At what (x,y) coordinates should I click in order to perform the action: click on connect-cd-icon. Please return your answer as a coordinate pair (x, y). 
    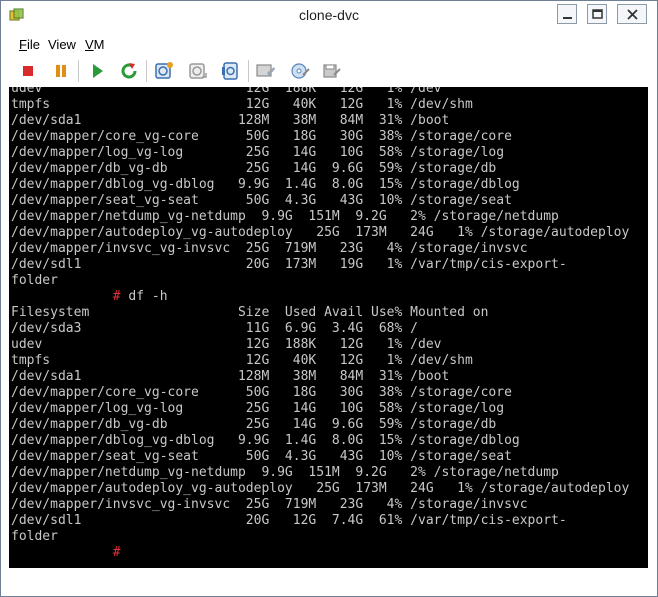
    Looking at the image, I should click on (300, 71).